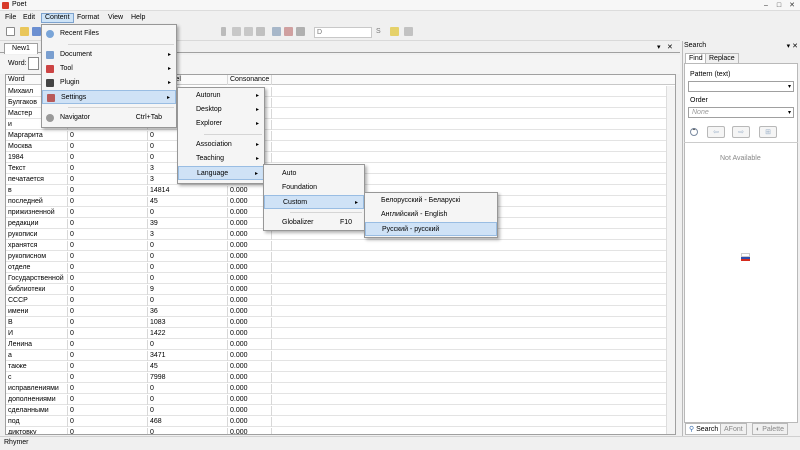 The image size is (800, 450). I want to click on cell-word: диктовку, so click(37, 431).